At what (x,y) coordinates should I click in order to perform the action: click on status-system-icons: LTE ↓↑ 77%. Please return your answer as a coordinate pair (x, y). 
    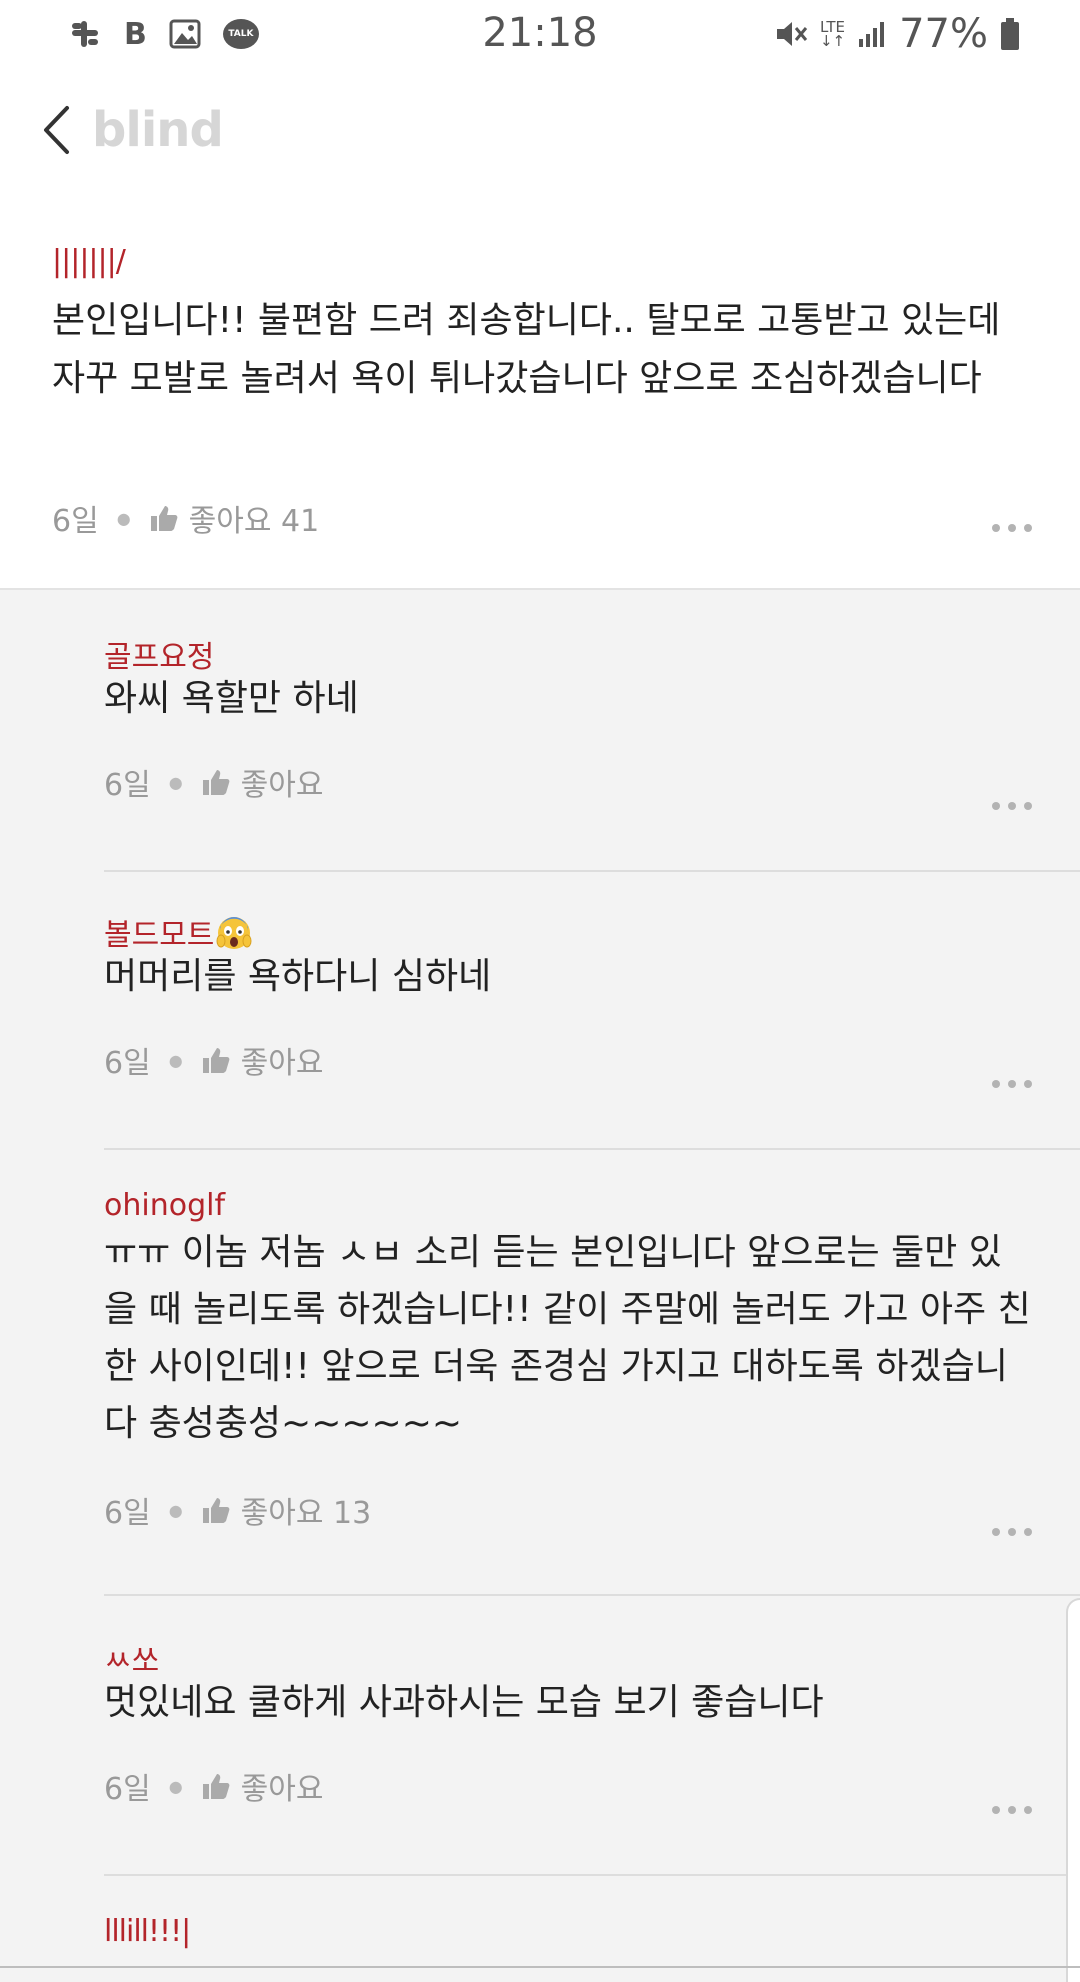
    Looking at the image, I should click on (897, 34).